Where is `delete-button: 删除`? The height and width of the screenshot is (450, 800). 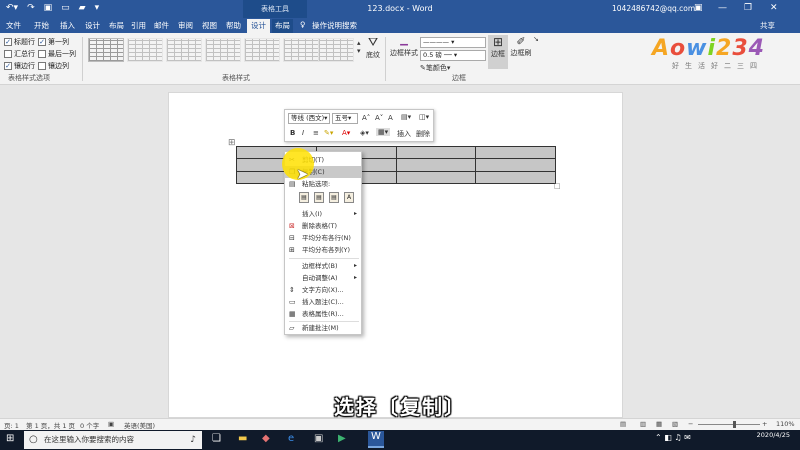 delete-button: 删除 is located at coordinates (423, 134).